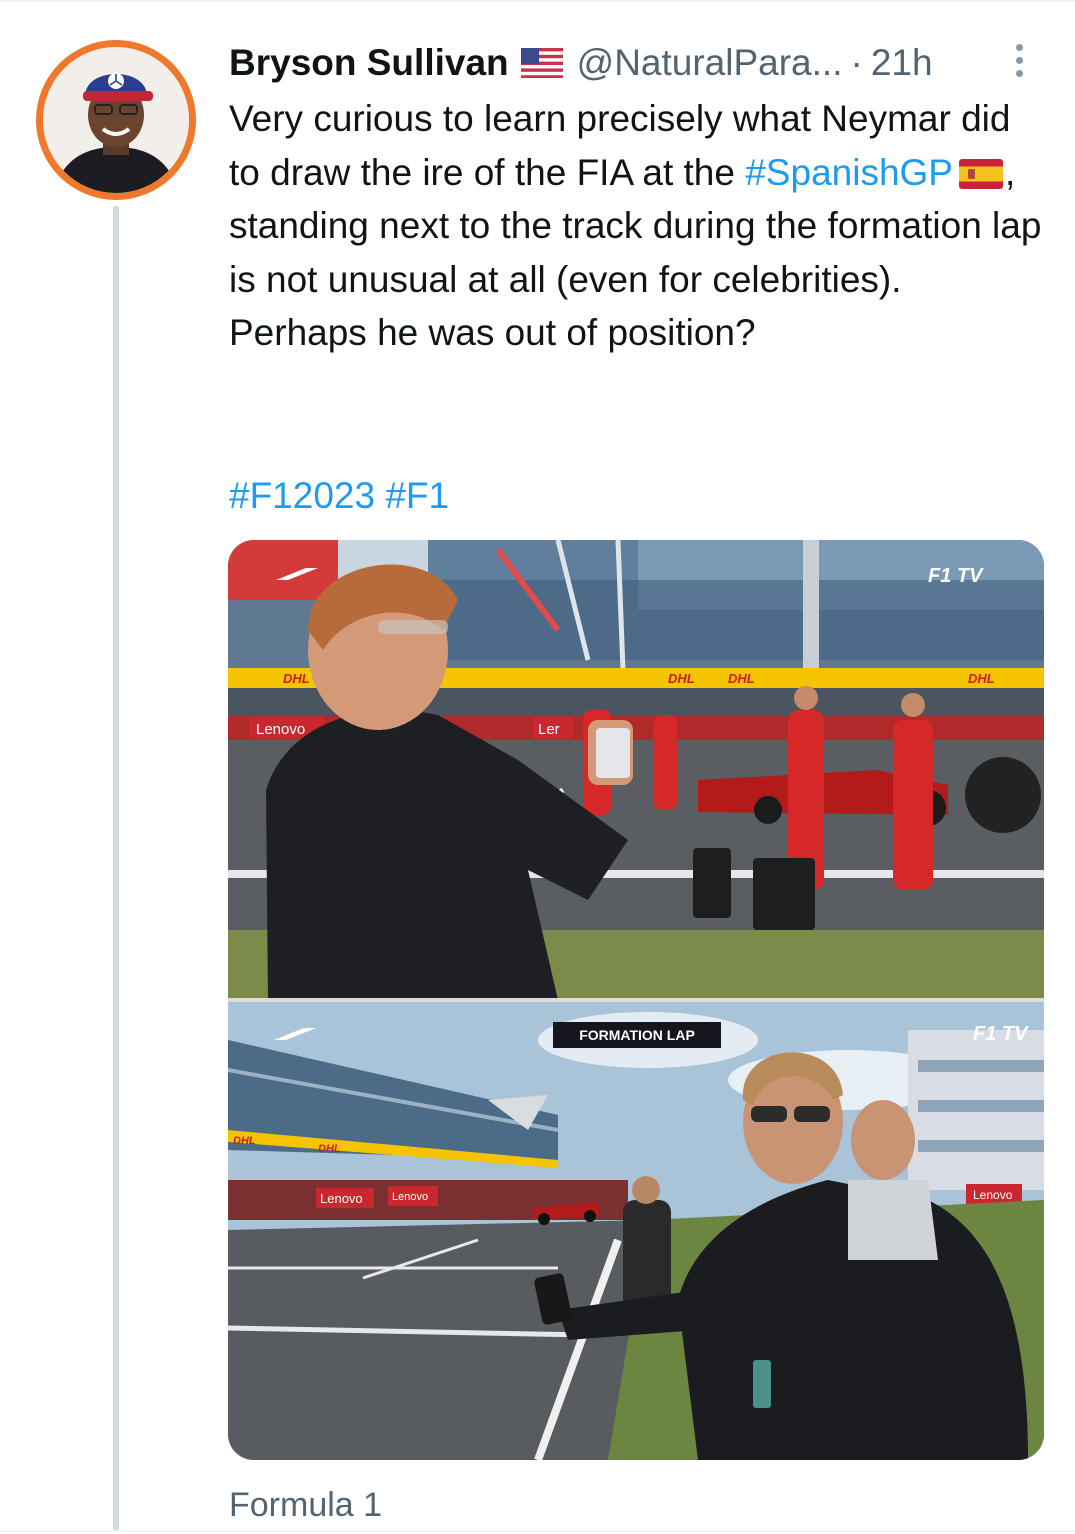  Describe the element at coordinates (1001, 1034) in the screenshot. I see `bottom-f1tv-logo: F1 TV` at that location.